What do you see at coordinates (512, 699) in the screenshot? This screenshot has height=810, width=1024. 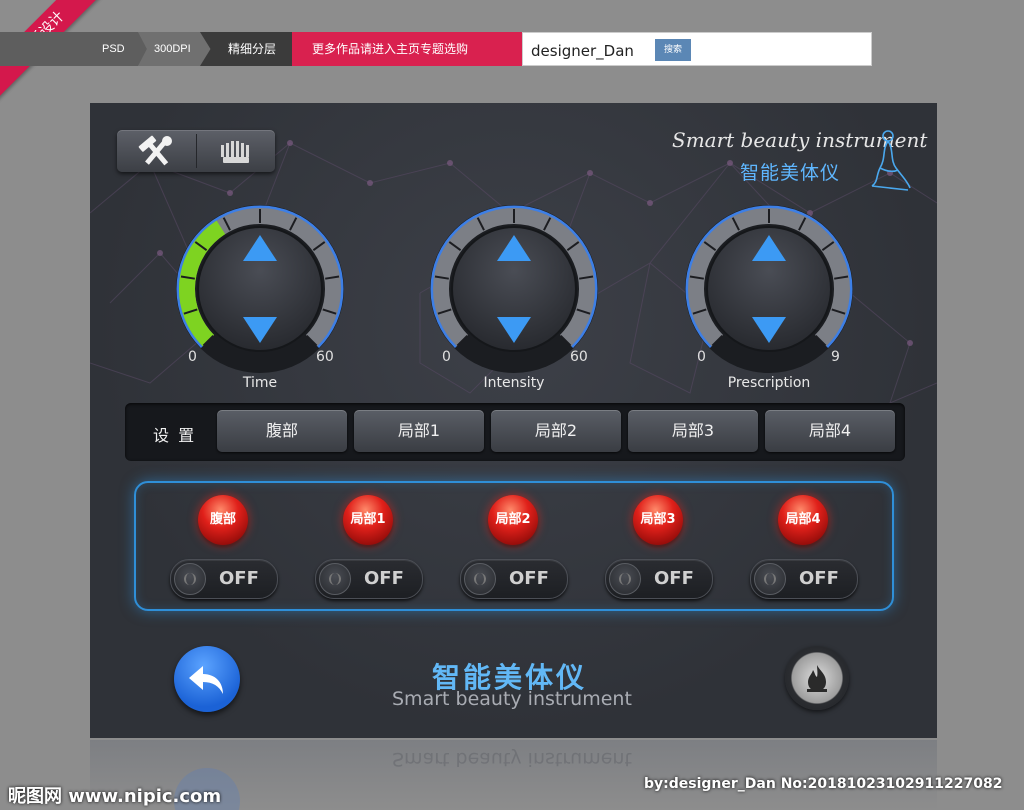 I see `footer-title-english: Smart beauty instrument` at bounding box center [512, 699].